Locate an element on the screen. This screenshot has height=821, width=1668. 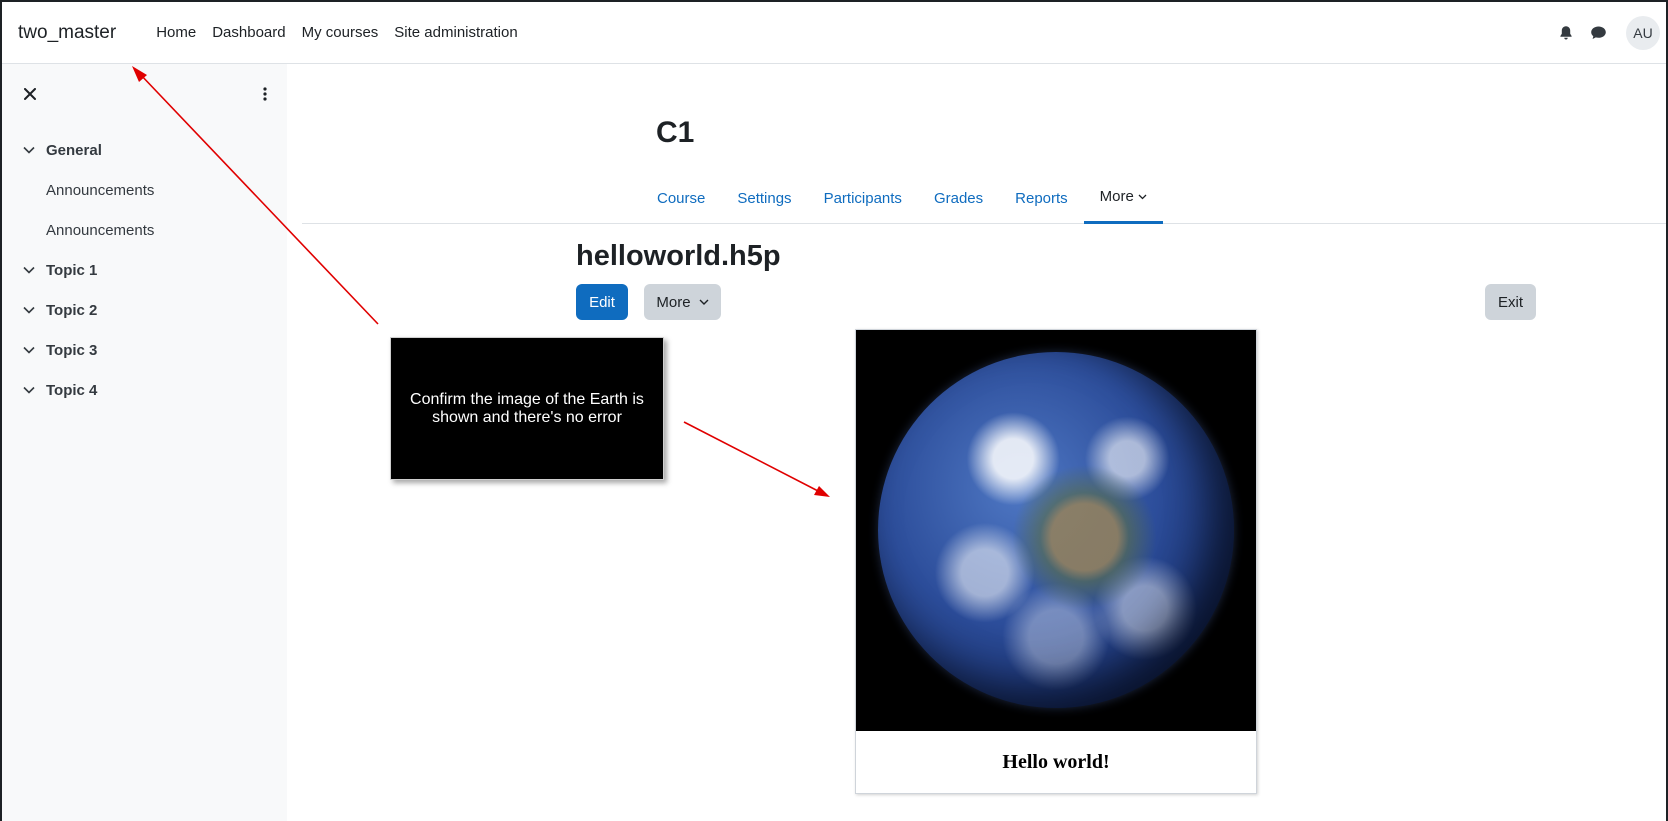
chat-icon is located at coordinates (1598, 33).